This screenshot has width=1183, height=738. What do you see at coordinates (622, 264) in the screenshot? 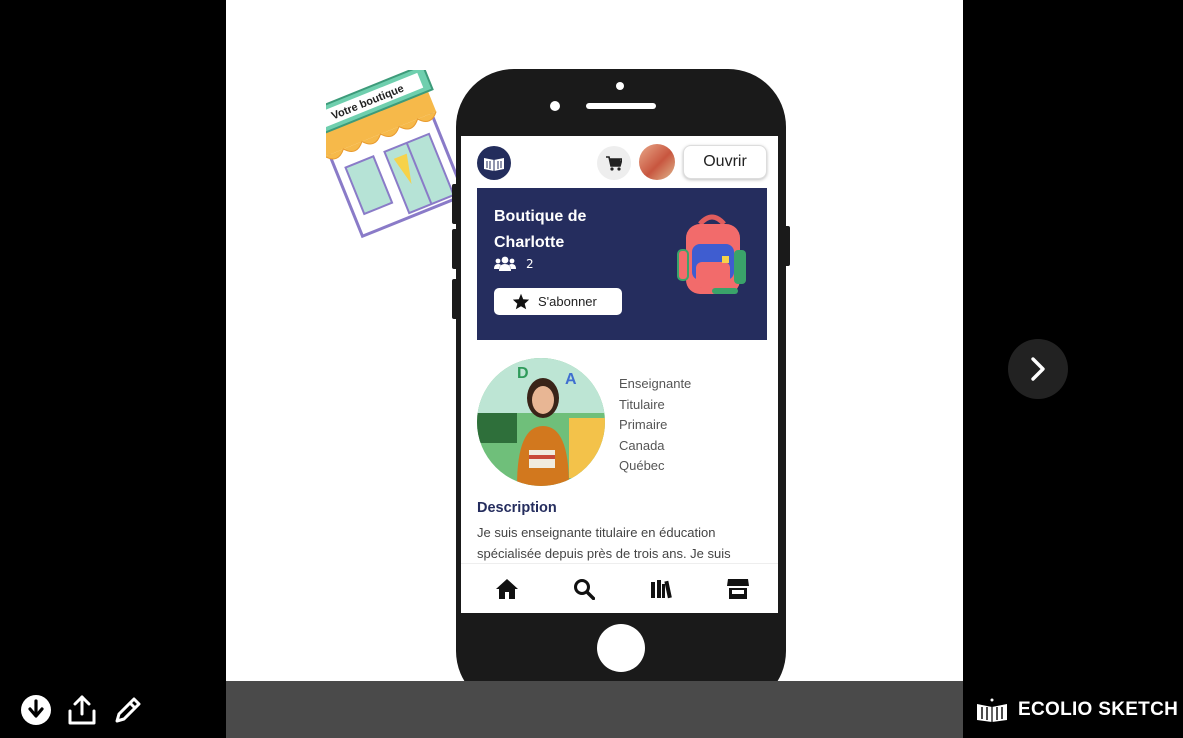
I see `shop-banner: Boutique de Charlotte 2 S'abonner` at bounding box center [622, 264].